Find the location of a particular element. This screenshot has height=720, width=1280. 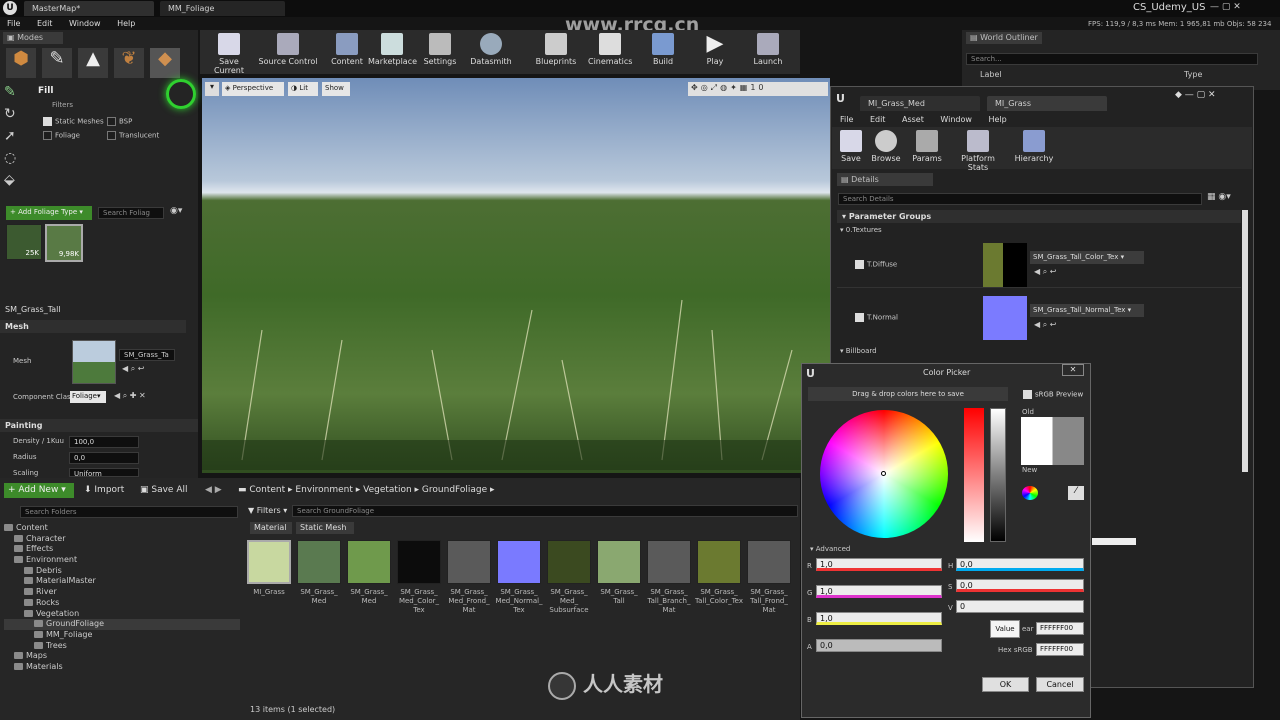

billboard-group: ▾ Billboard is located at coordinates (858, 351).